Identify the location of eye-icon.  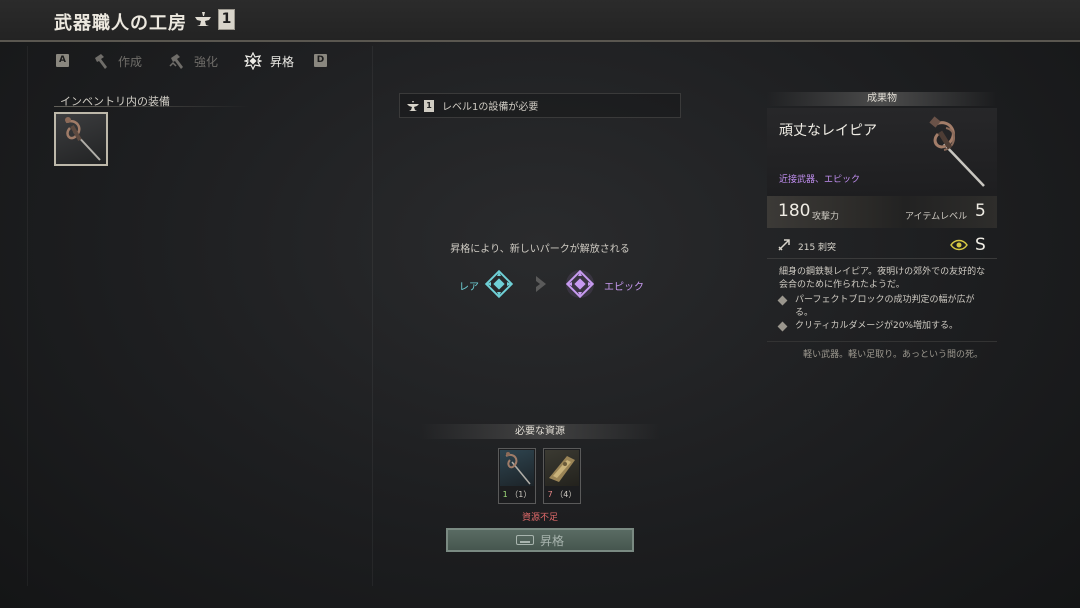
(959, 245).